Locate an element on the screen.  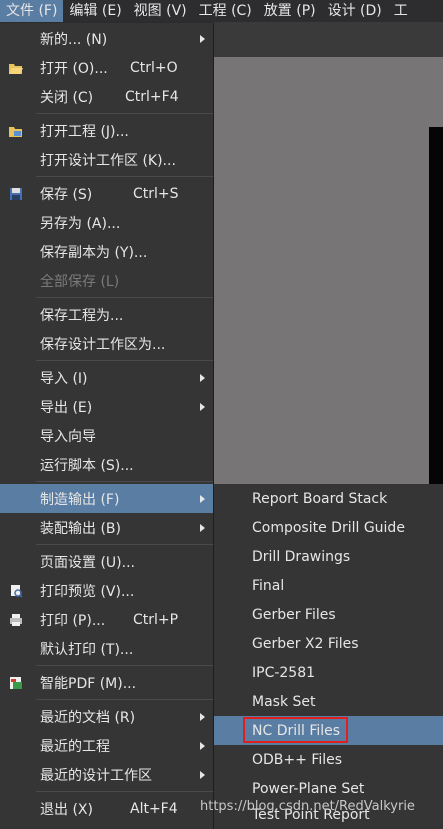
menu-item-label: 装配输出 (B) is located at coordinates (80, 528).